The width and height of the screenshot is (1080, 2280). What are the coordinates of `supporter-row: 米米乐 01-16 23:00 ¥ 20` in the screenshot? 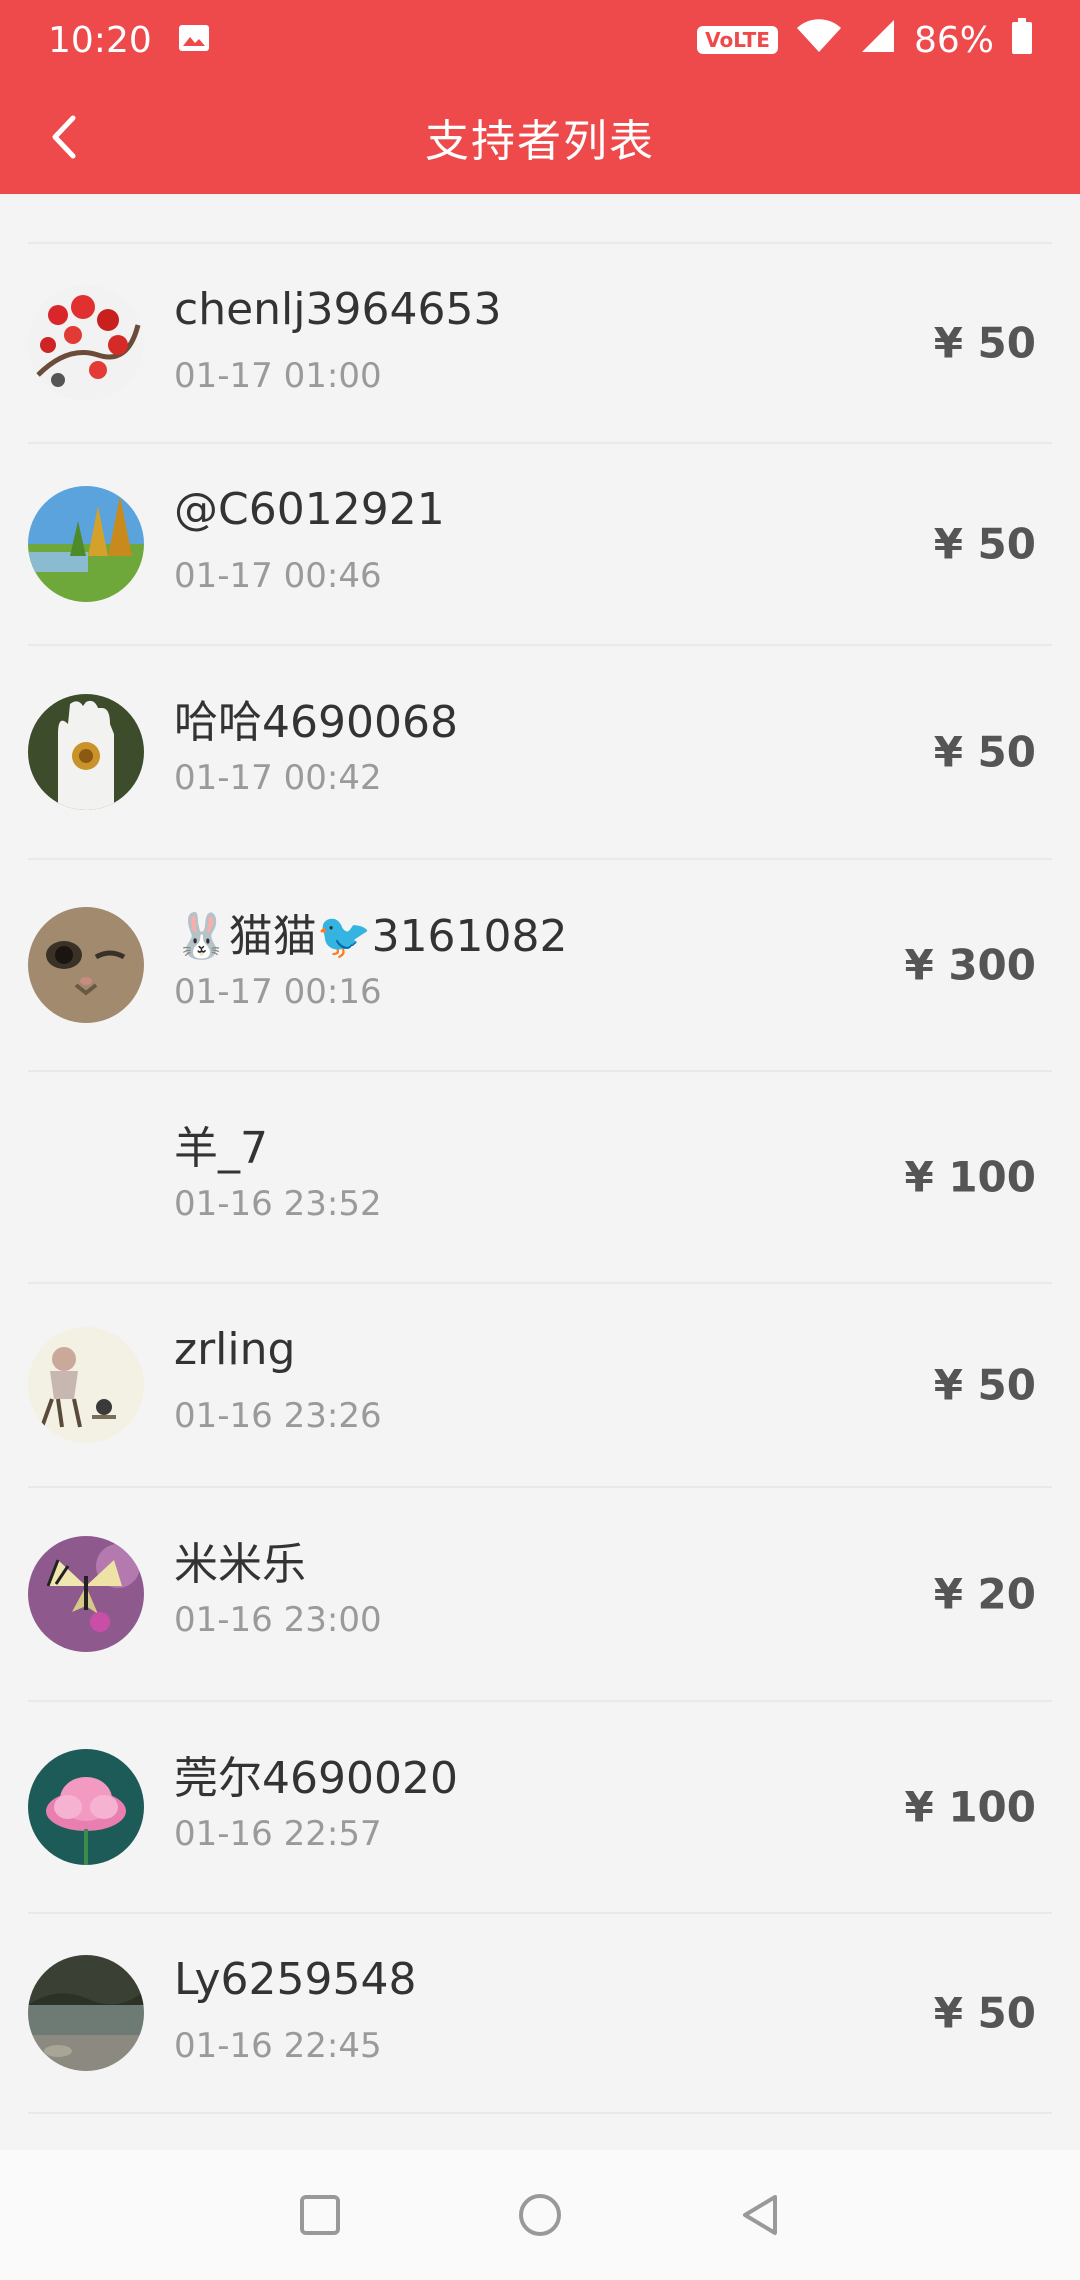 It's located at (540, 1595).